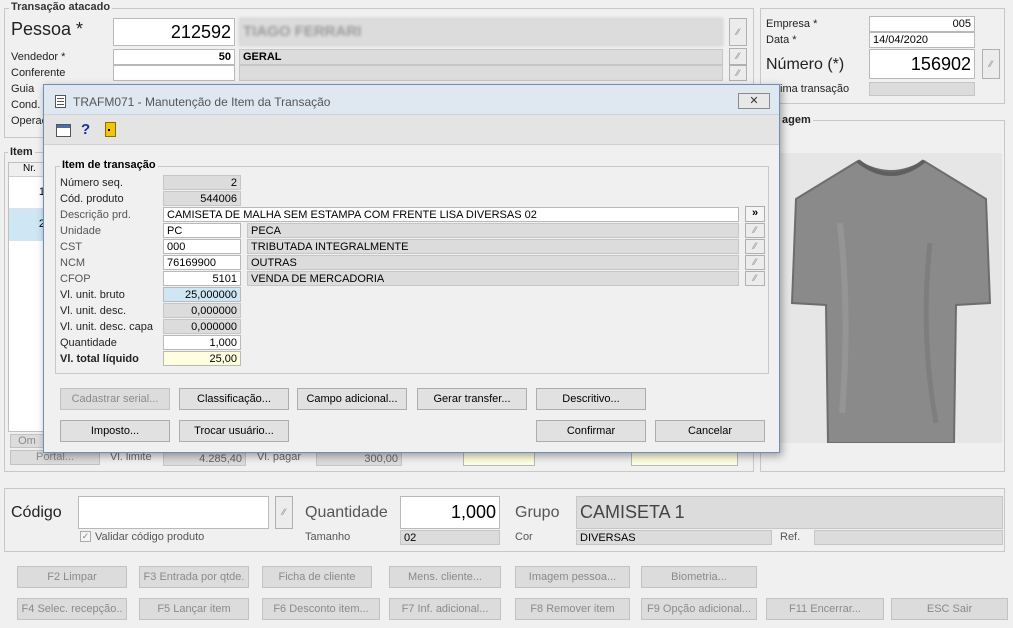 This screenshot has height=628, width=1013. What do you see at coordinates (991, 64) in the screenshot?
I see `numero-lookup-button: ⁄⁄` at bounding box center [991, 64].